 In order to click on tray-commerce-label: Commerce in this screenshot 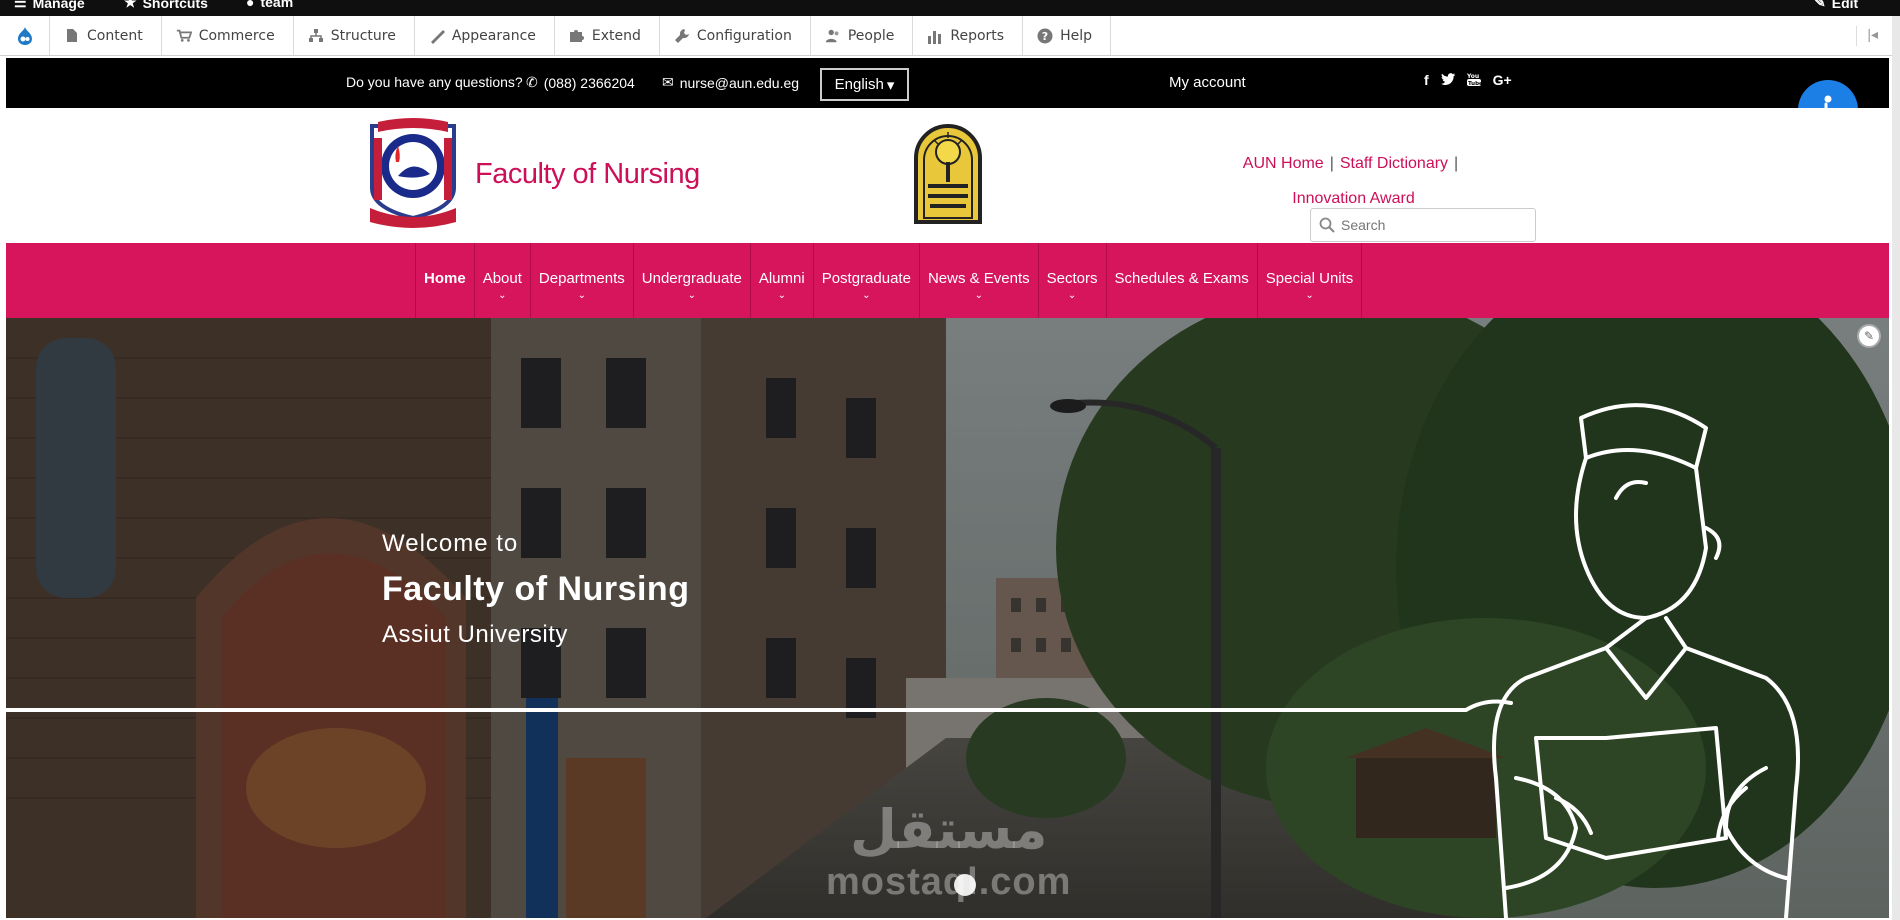, I will do `click(236, 35)`.